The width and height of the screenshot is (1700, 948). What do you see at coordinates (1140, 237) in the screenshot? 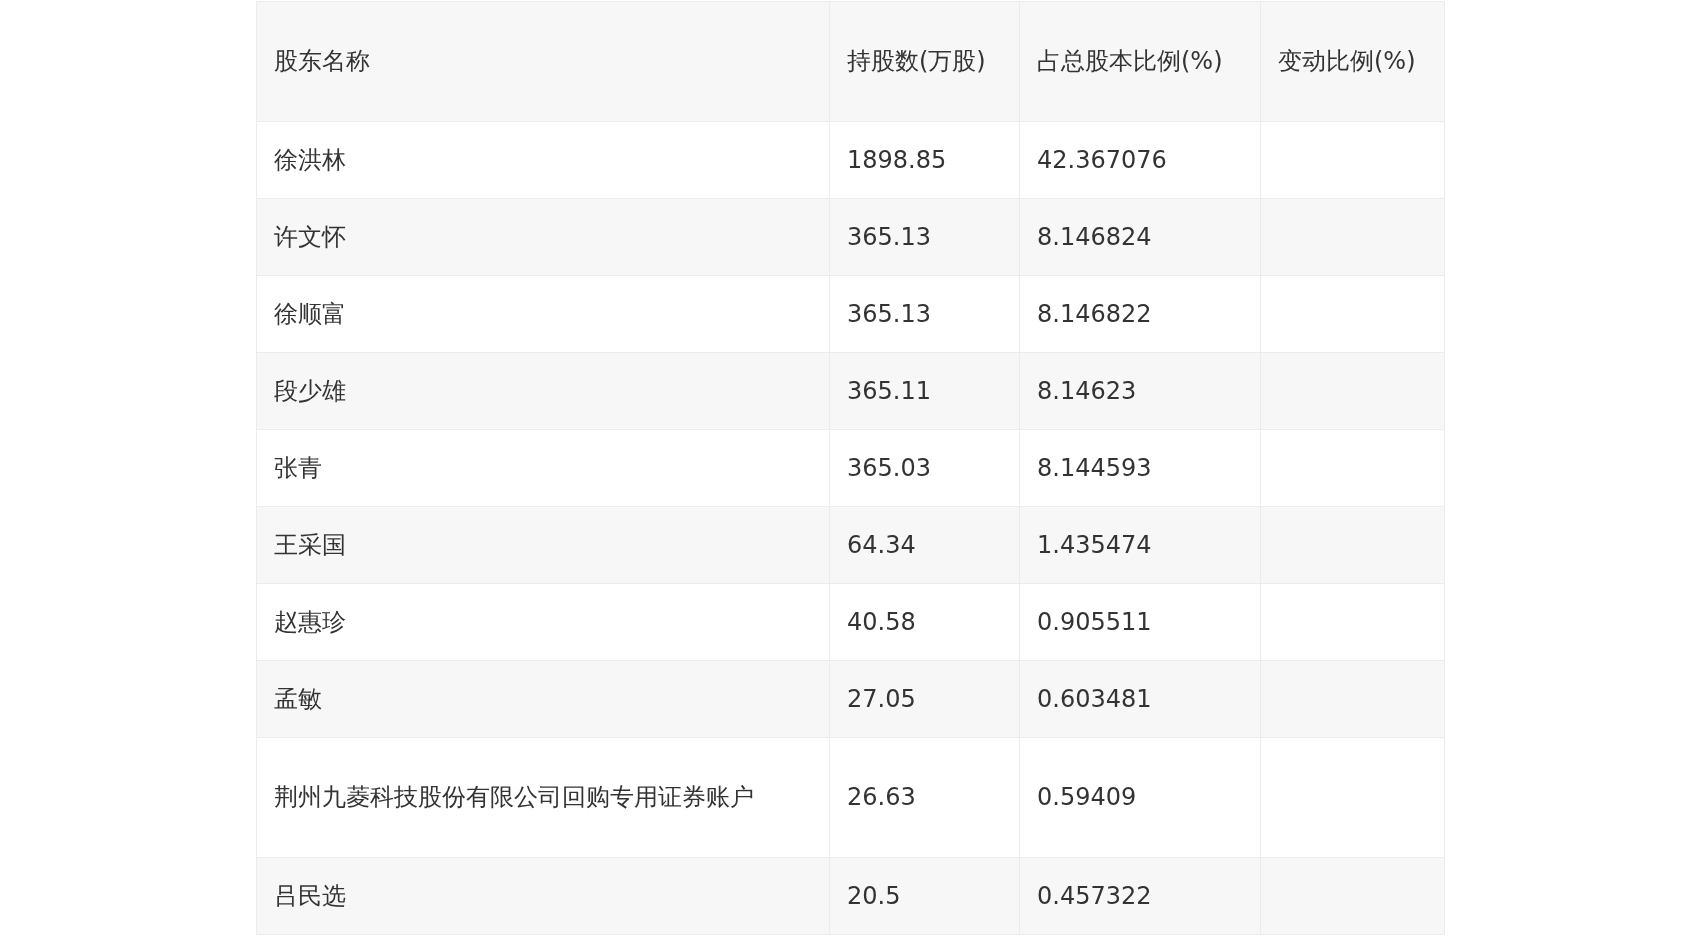
I see `table-cell: 8.146824` at bounding box center [1140, 237].